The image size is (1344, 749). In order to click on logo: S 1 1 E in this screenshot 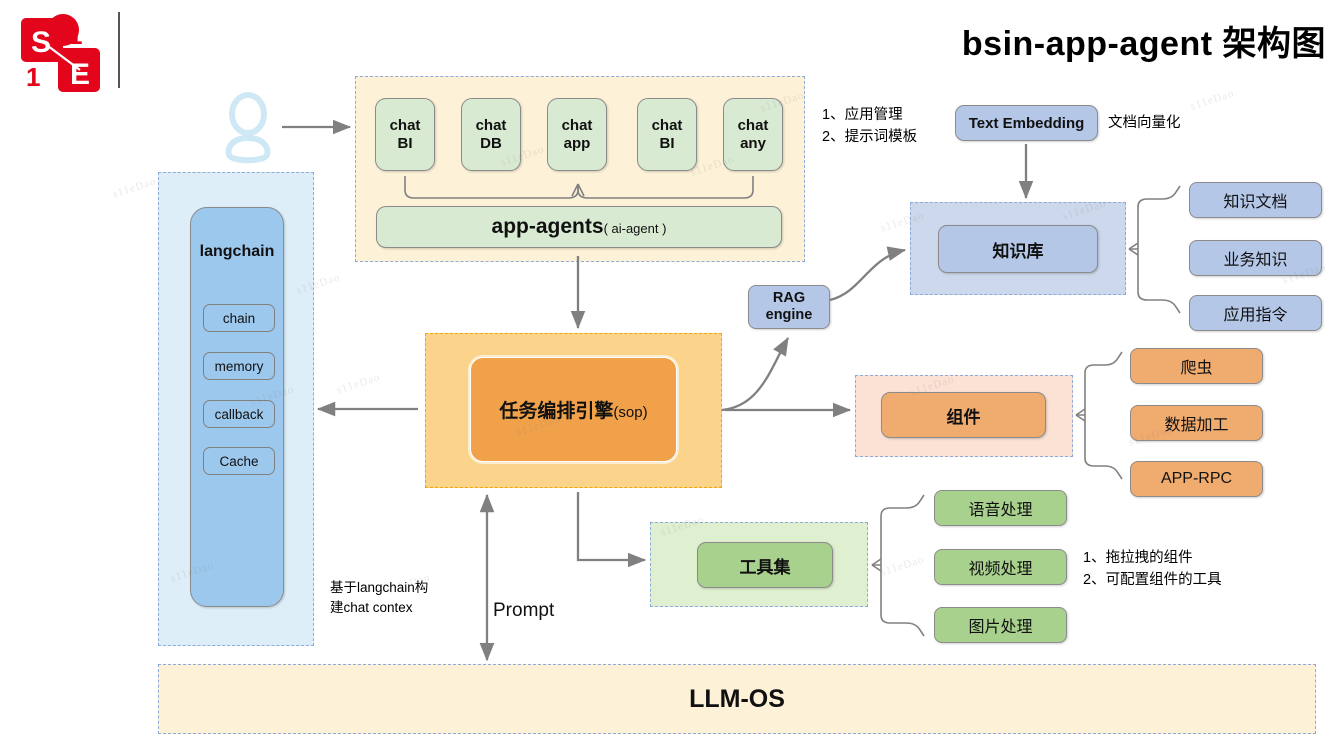, I will do `click(61, 51)`.